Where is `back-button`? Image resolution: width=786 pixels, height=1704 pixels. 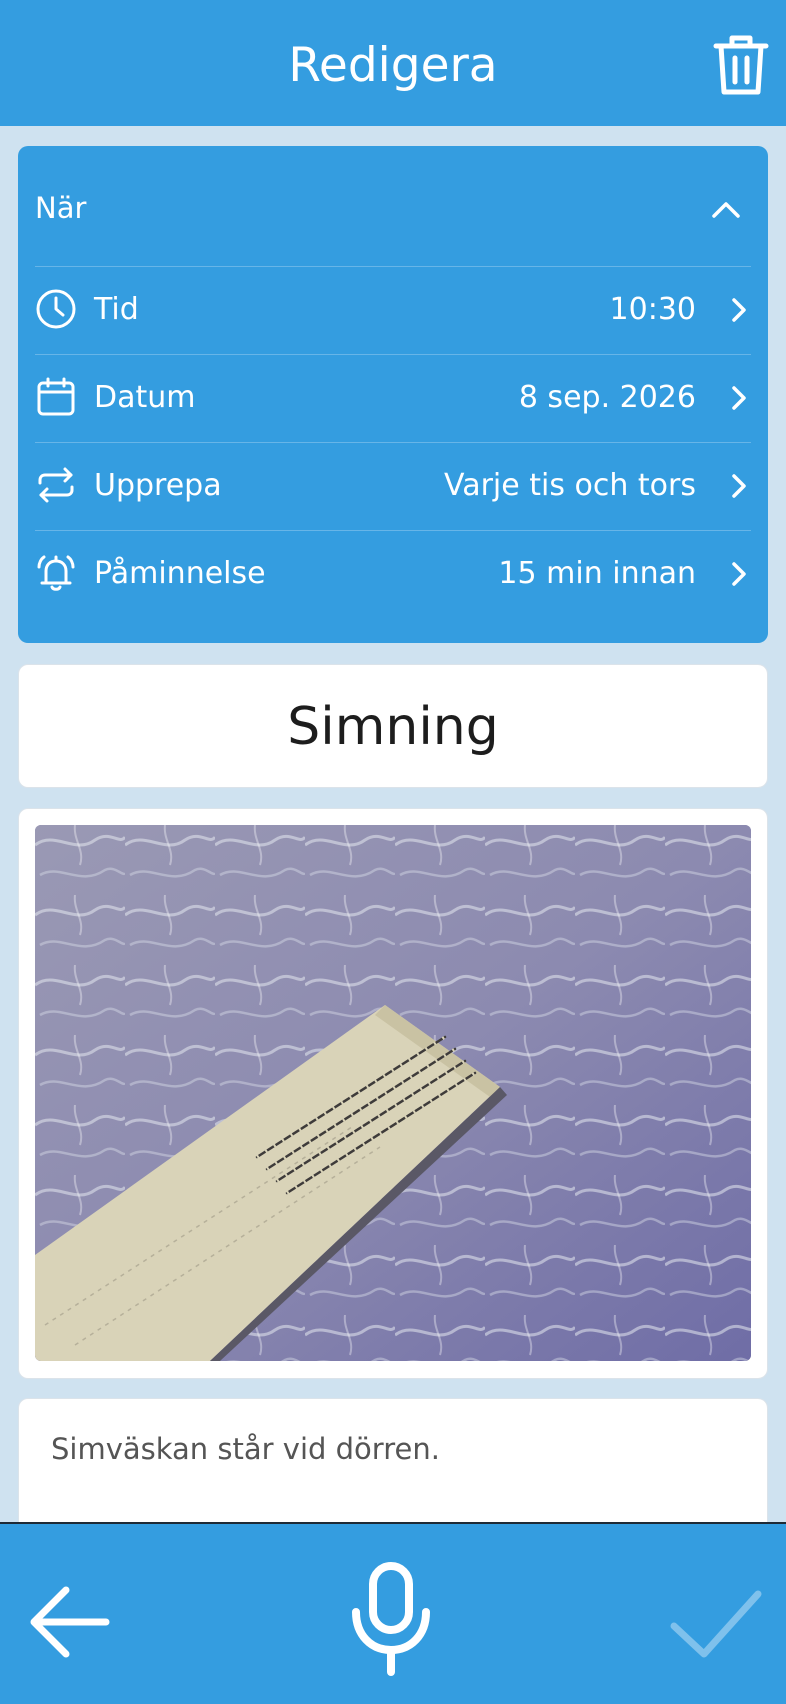
back-button is located at coordinates (70, 1622).